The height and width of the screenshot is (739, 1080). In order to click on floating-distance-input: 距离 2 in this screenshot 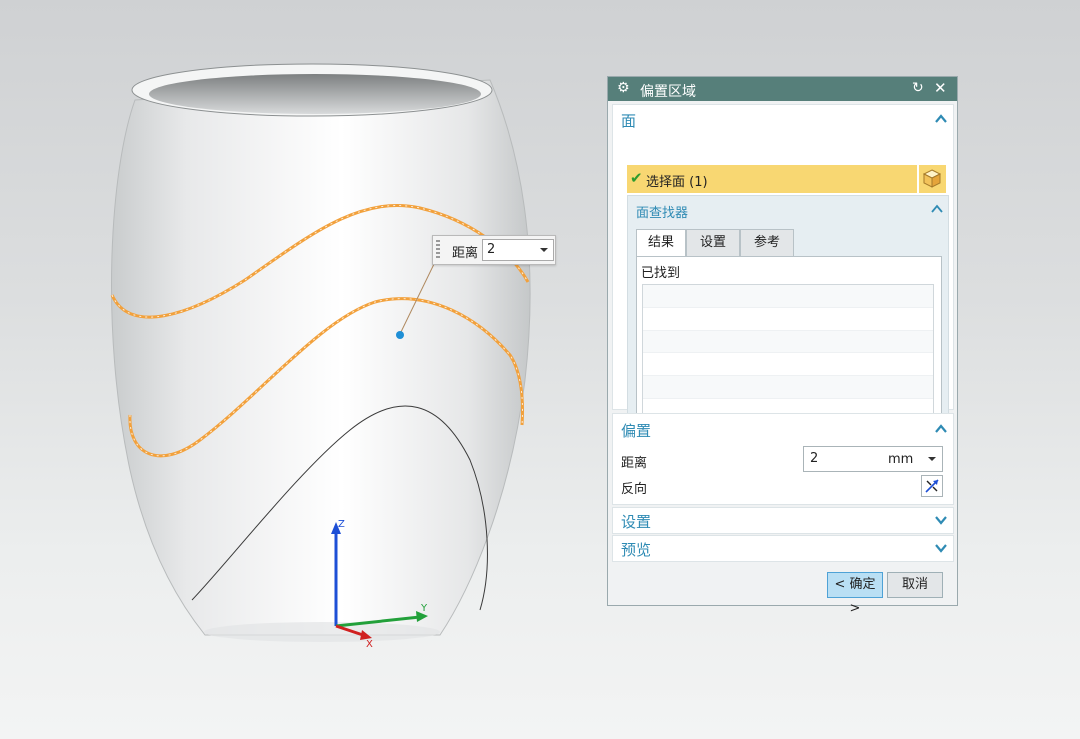, I will do `click(494, 250)`.